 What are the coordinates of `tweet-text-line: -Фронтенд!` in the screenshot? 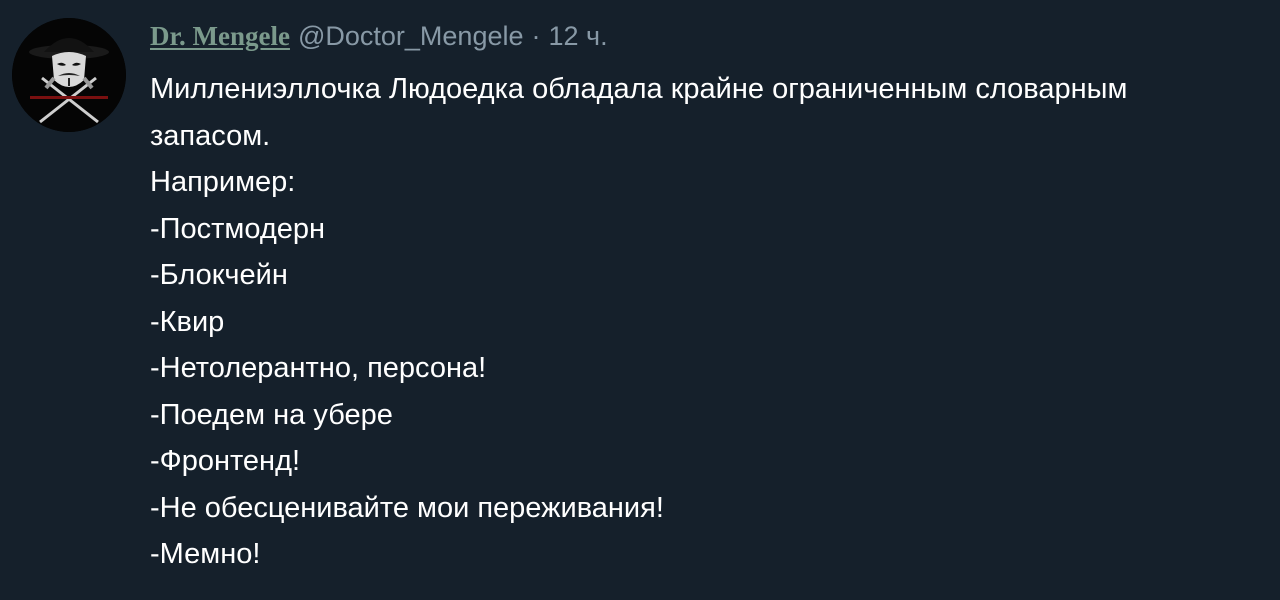 It's located at (225, 461).